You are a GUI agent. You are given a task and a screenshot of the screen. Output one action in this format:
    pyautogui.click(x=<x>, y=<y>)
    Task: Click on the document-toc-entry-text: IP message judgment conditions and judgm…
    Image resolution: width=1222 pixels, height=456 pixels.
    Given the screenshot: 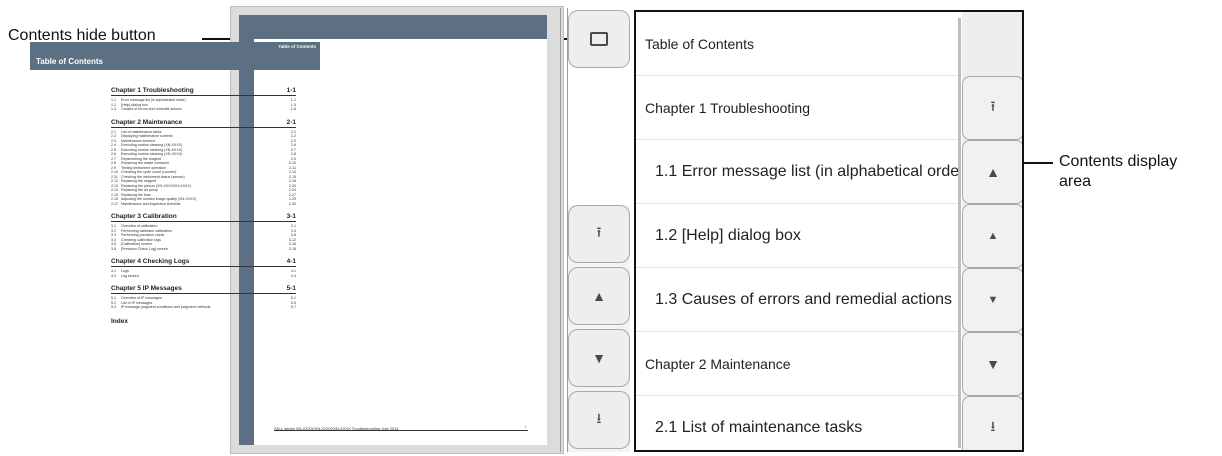 What is the action you would take?
    pyautogui.click(x=166, y=307)
    